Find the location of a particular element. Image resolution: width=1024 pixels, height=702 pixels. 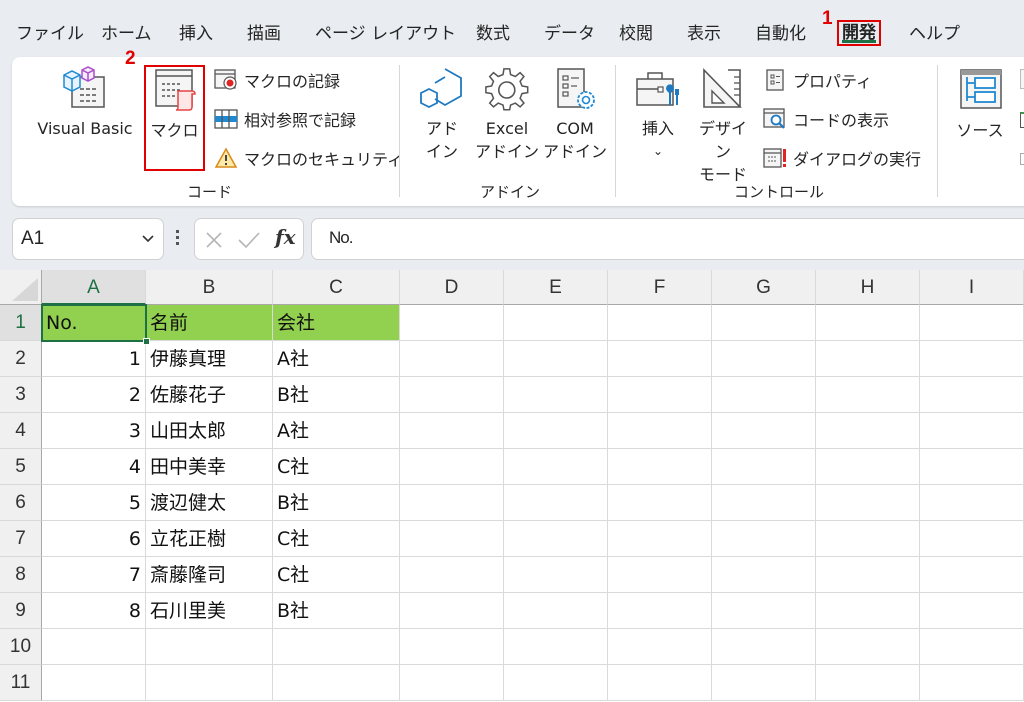

cell-h6 is located at coordinates (868, 503).